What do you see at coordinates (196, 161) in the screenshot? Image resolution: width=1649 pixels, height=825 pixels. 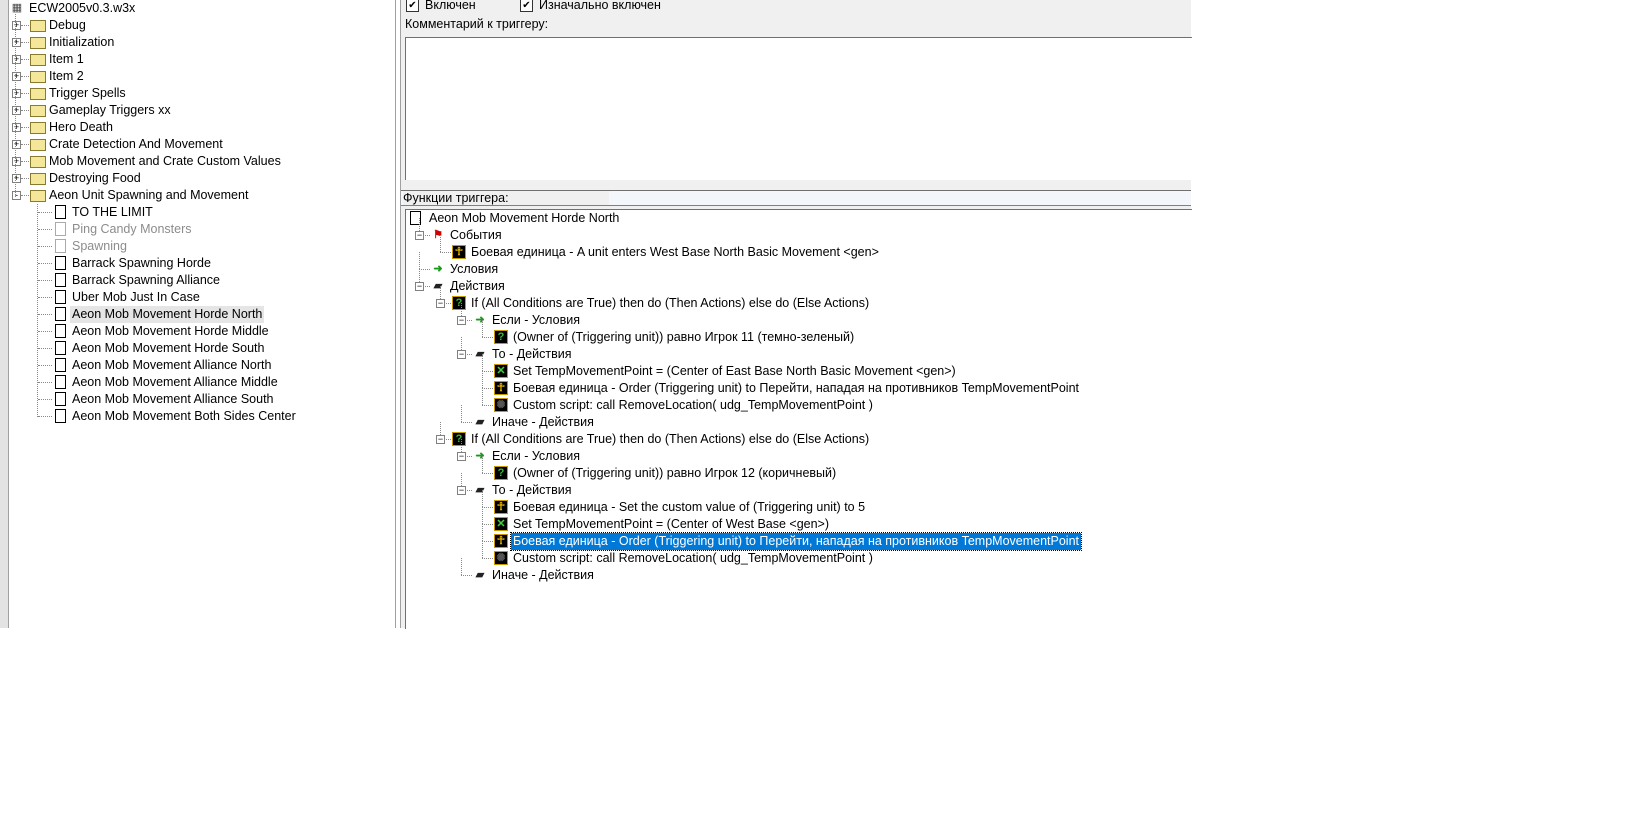 I see `tree-item: + Mob Movement and Crate Custom Values` at bounding box center [196, 161].